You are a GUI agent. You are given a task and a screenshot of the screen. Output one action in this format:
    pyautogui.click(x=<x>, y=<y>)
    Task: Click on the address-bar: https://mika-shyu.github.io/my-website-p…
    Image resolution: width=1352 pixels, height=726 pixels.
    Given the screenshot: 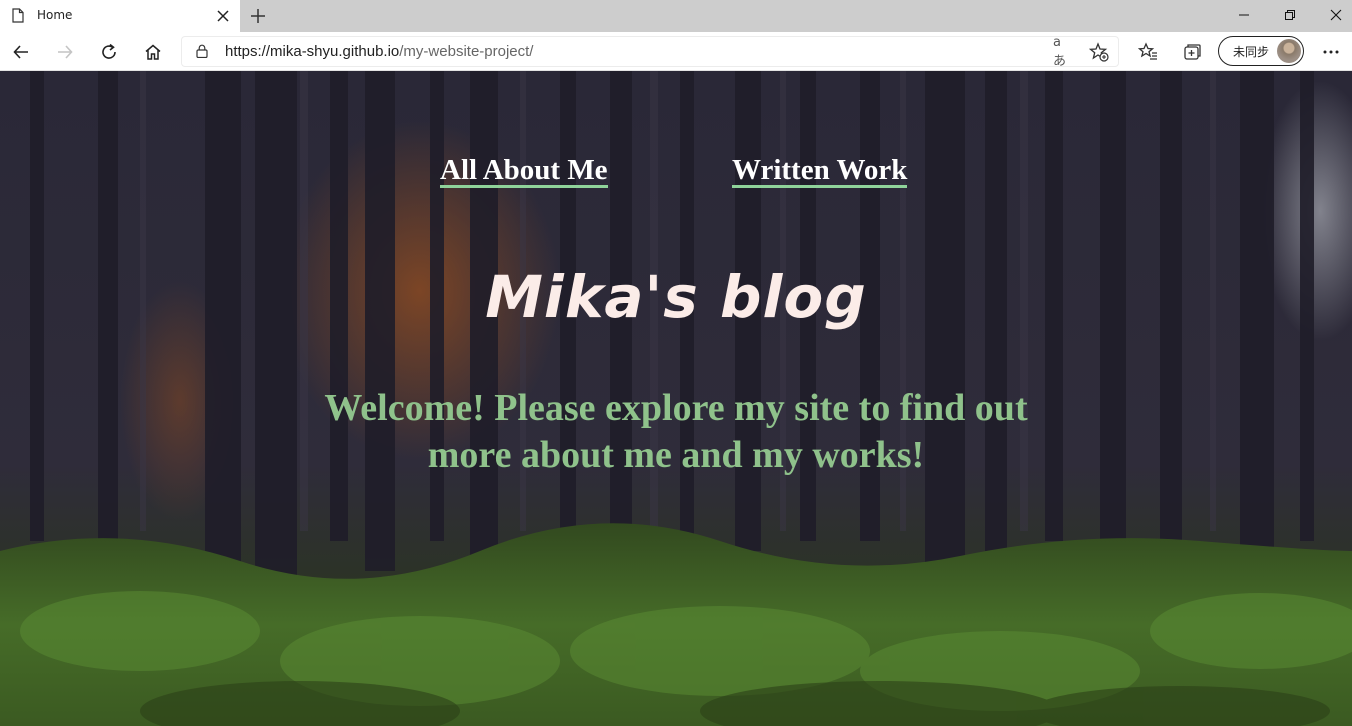 What is the action you would take?
    pyautogui.click(x=650, y=52)
    